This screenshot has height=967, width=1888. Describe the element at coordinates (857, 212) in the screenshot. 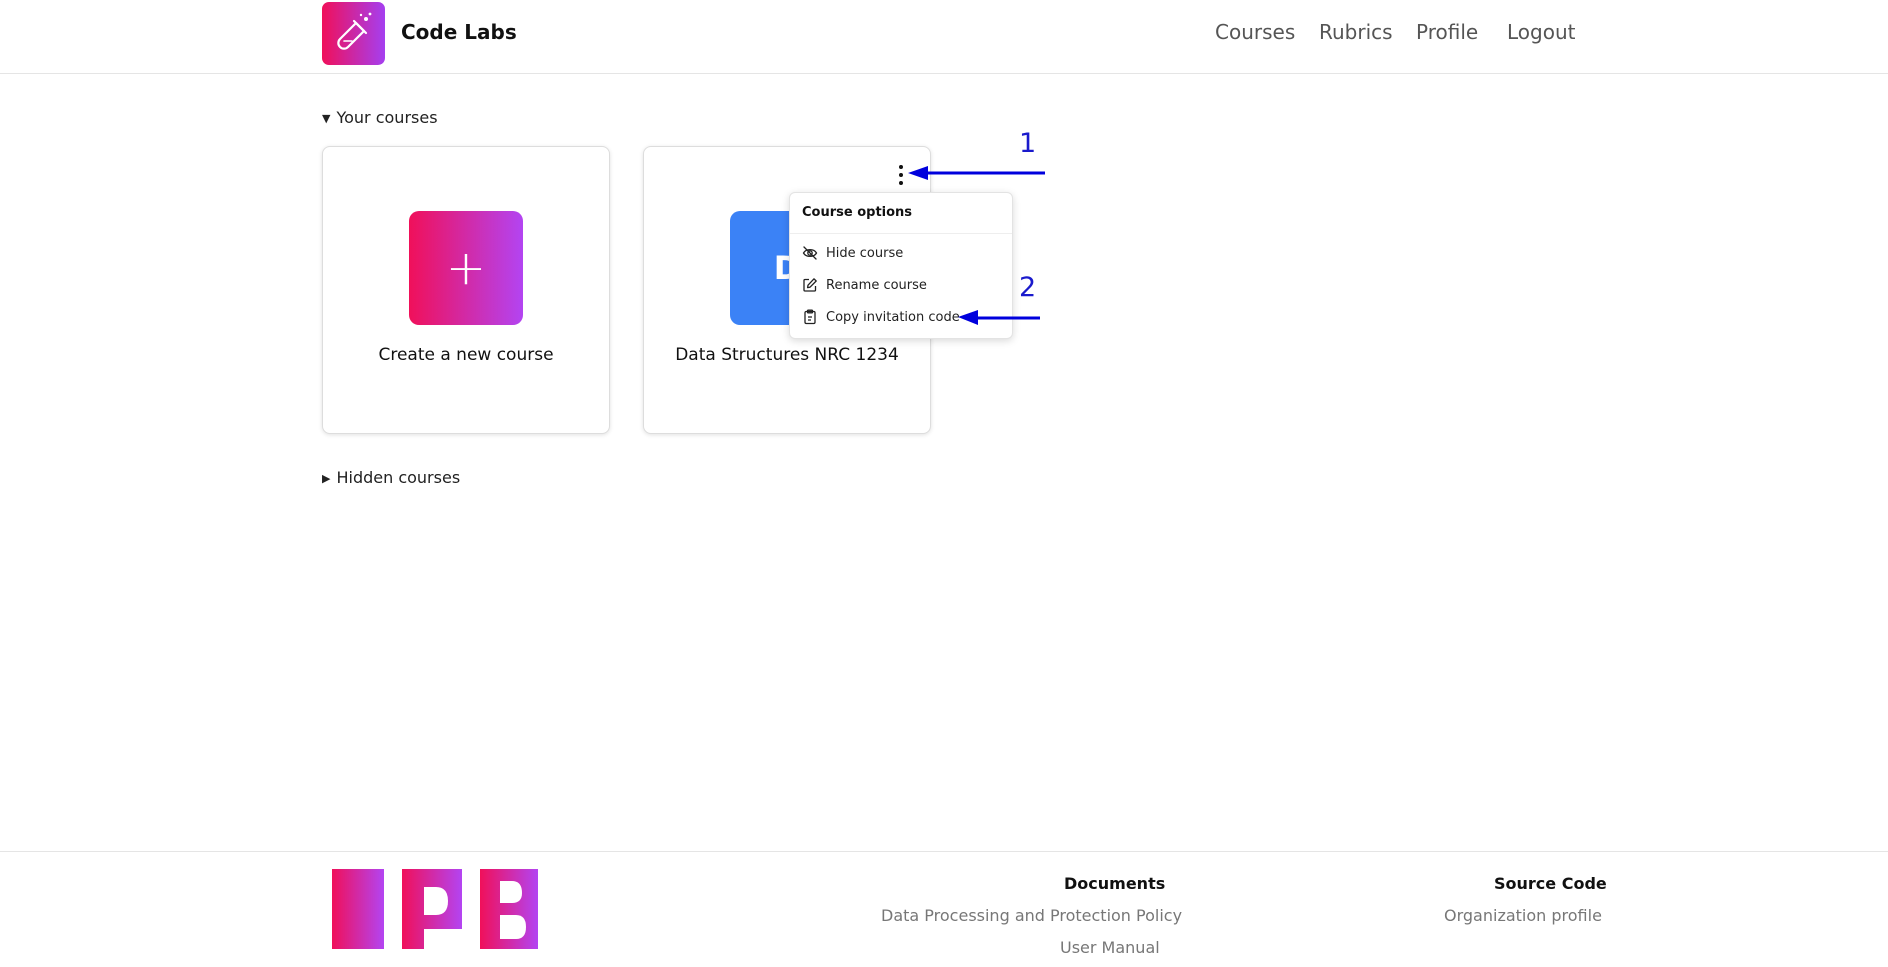

I see `menu-title: Course options` at that location.